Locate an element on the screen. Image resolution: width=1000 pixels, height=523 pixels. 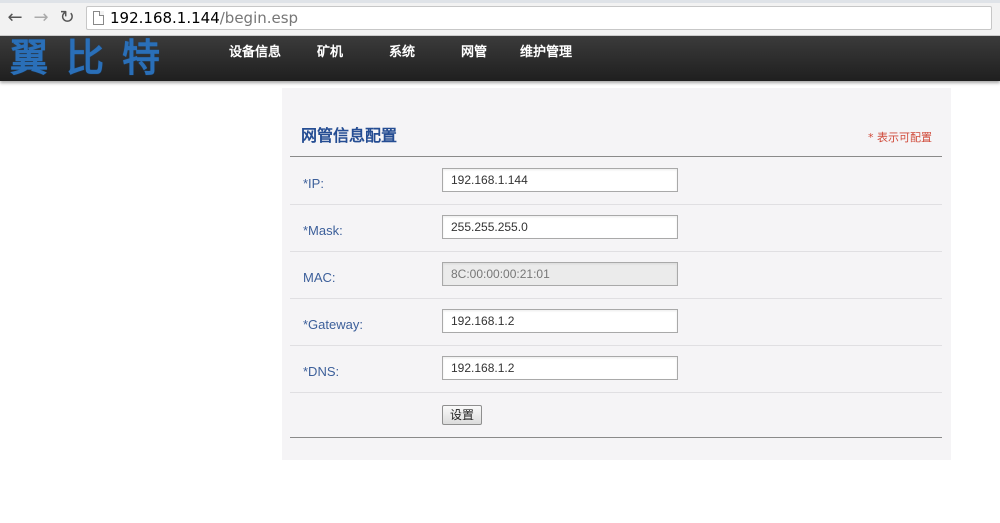
mask-label: *Mask: is located at coordinates (323, 230).